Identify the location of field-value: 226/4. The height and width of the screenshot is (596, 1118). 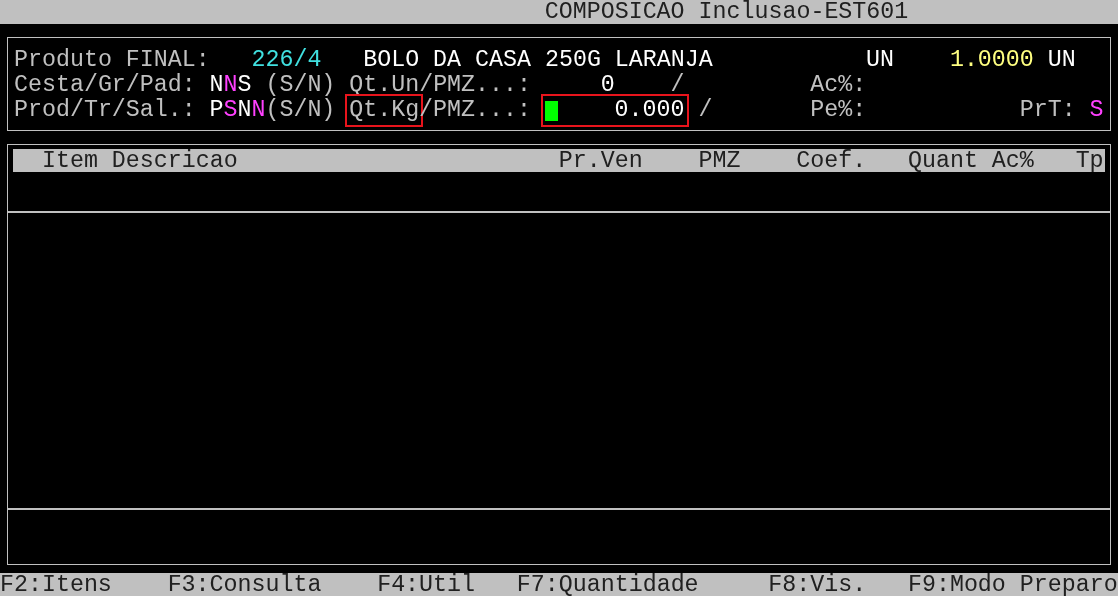
(286, 60).